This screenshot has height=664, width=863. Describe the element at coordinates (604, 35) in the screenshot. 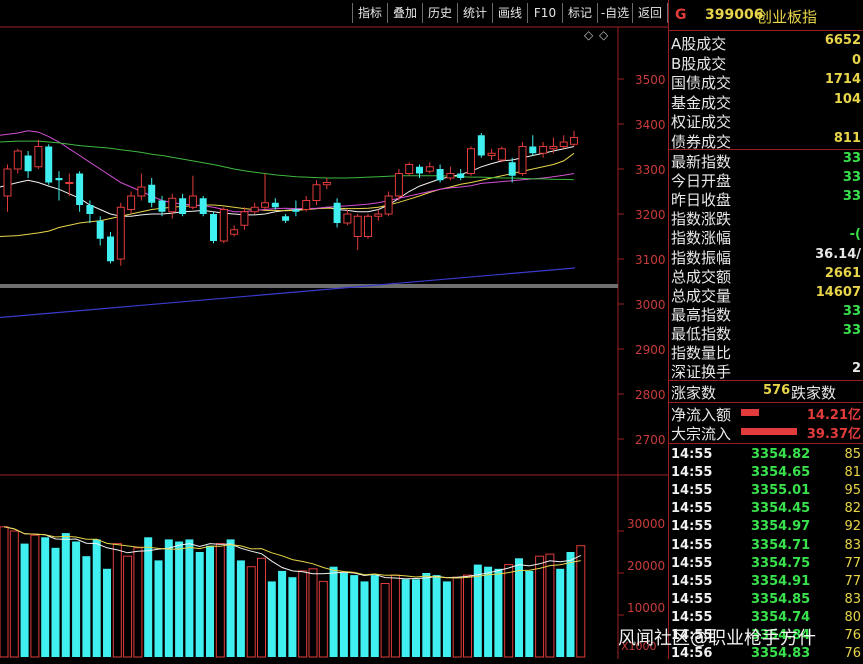

I see `collapse-icon: ◇` at that location.